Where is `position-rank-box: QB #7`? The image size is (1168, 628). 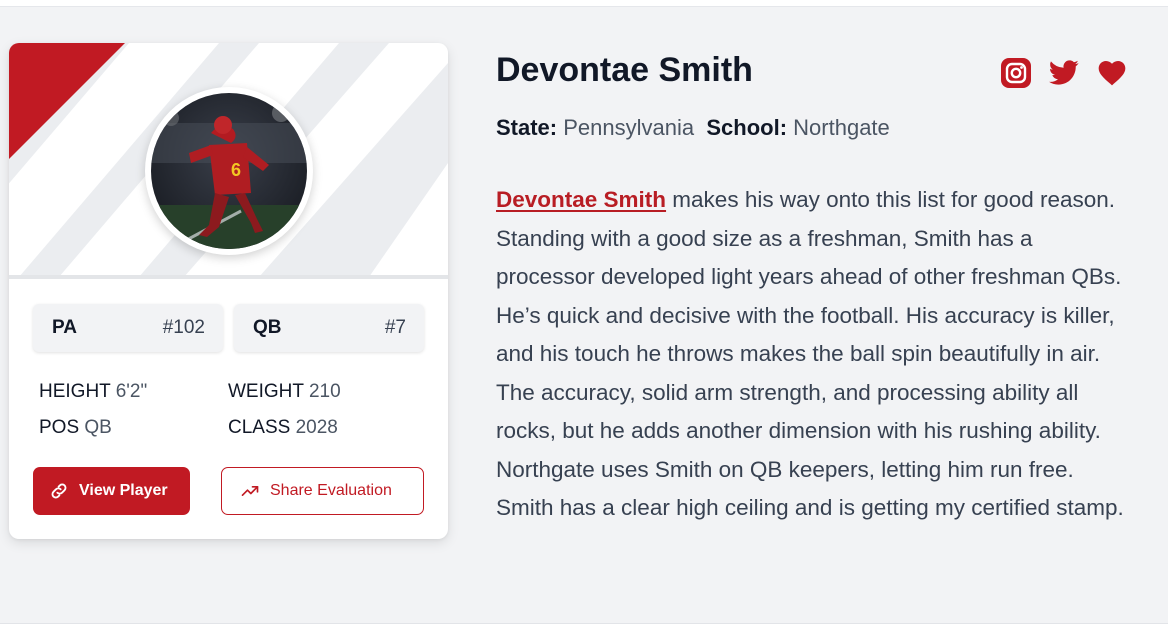
position-rank-box: QB #7 is located at coordinates (329, 328).